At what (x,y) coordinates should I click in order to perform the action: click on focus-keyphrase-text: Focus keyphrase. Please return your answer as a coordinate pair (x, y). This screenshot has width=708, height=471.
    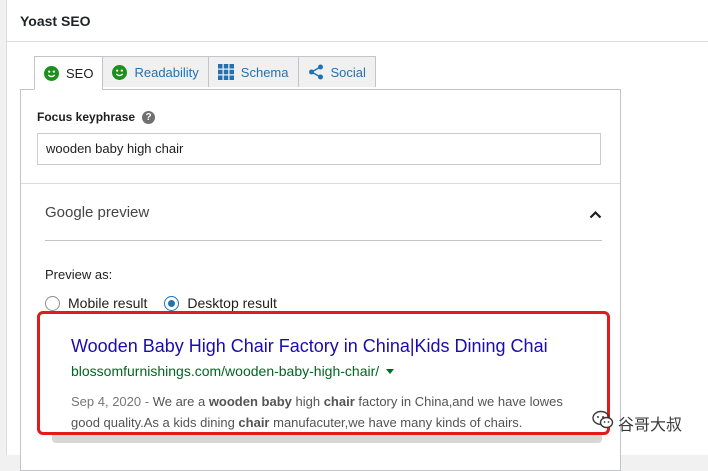
    Looking at the image, I should click on (86, 117).